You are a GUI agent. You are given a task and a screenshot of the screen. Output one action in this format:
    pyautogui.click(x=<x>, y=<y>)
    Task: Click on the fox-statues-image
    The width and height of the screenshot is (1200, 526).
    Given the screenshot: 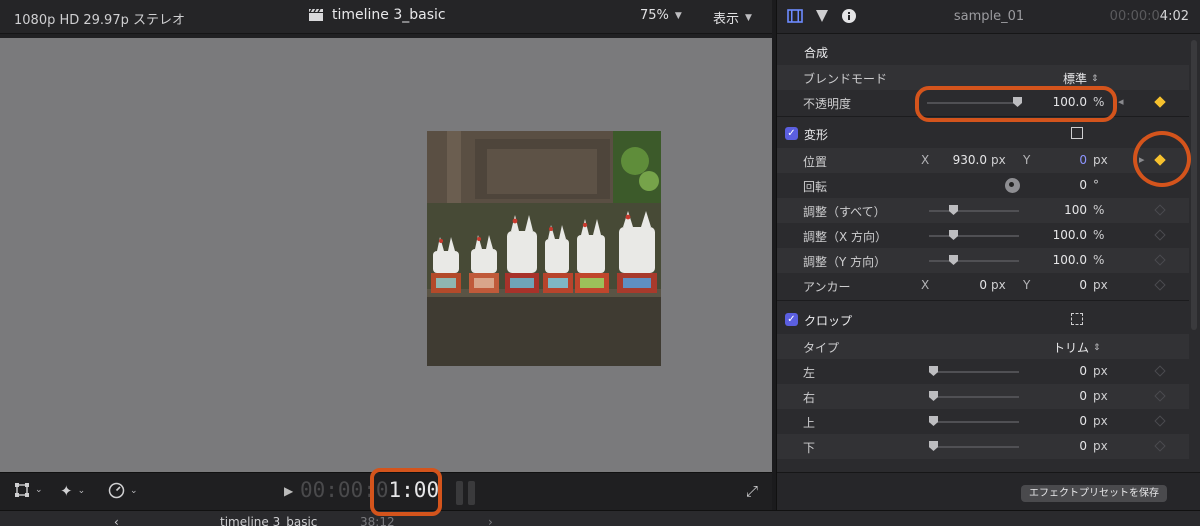 What is the action you would take?
    pyautogui.click(x=544, y=248)
    